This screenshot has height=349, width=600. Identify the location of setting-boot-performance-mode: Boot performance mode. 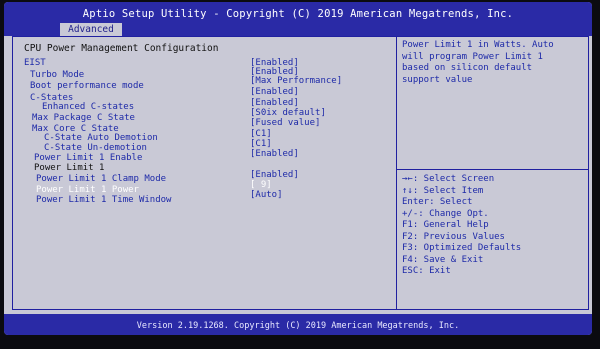
(87, 86).